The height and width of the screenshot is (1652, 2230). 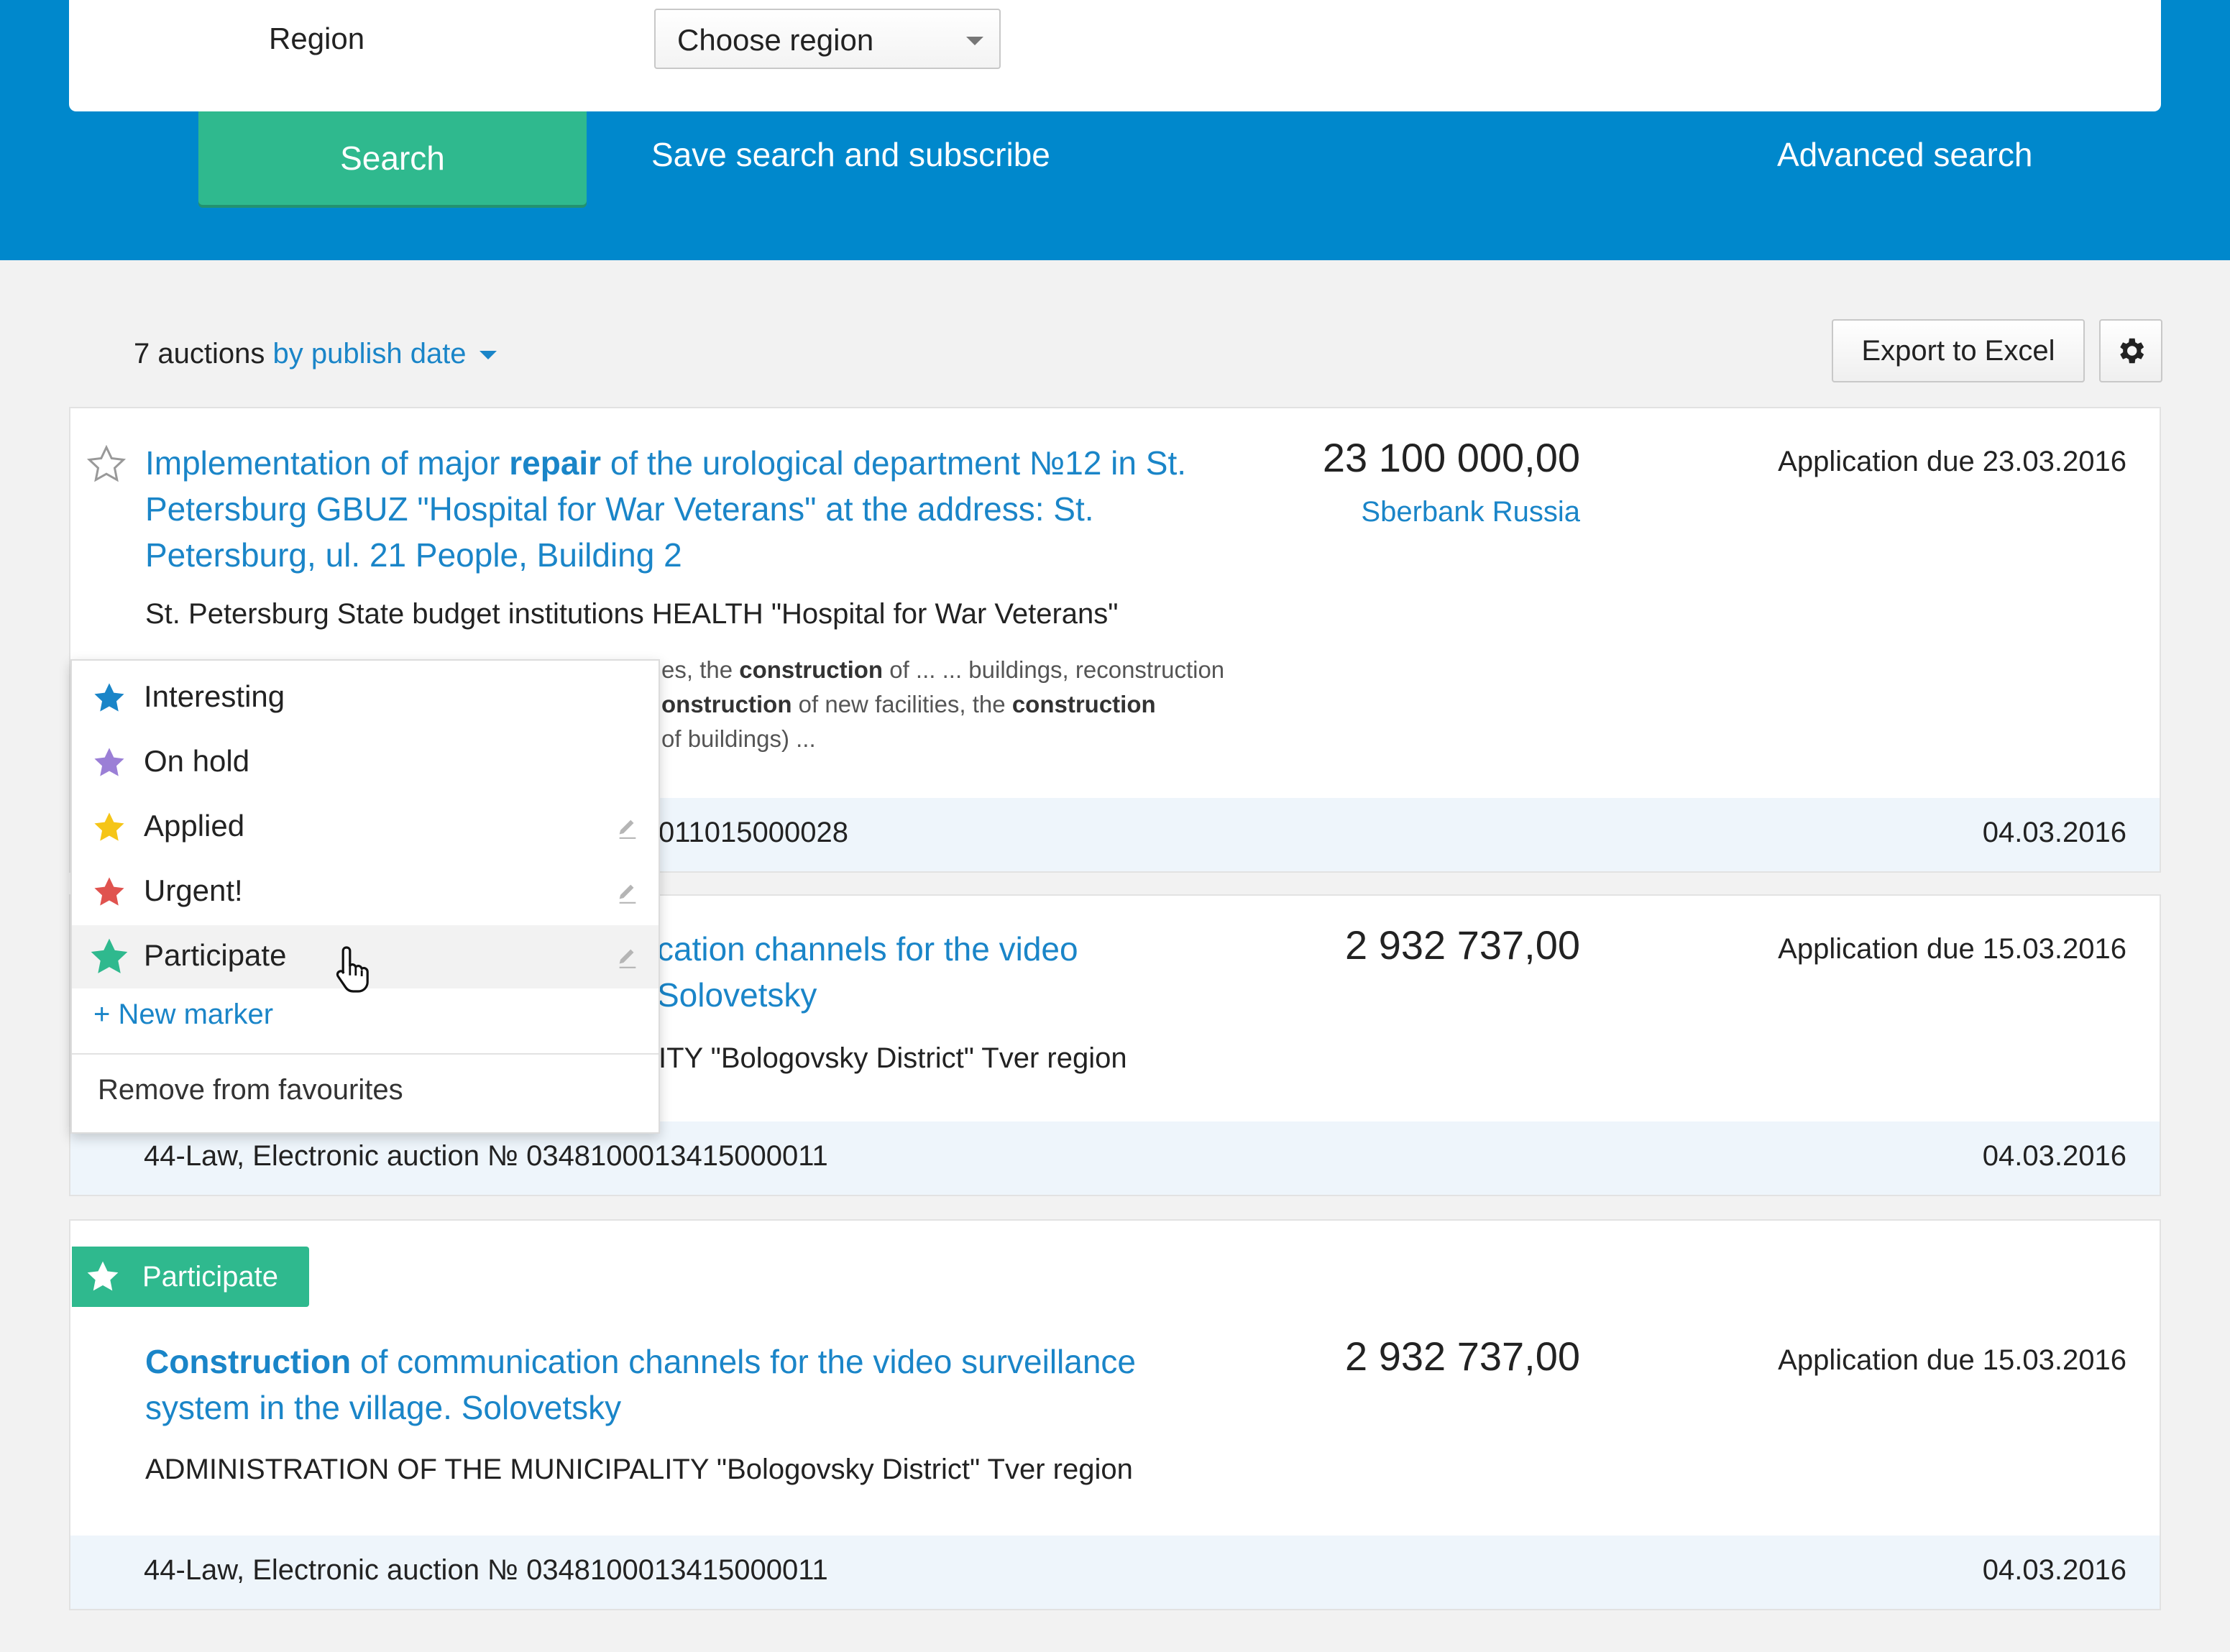 I want to click on star-outline-icon, so click(x=107, y=464).